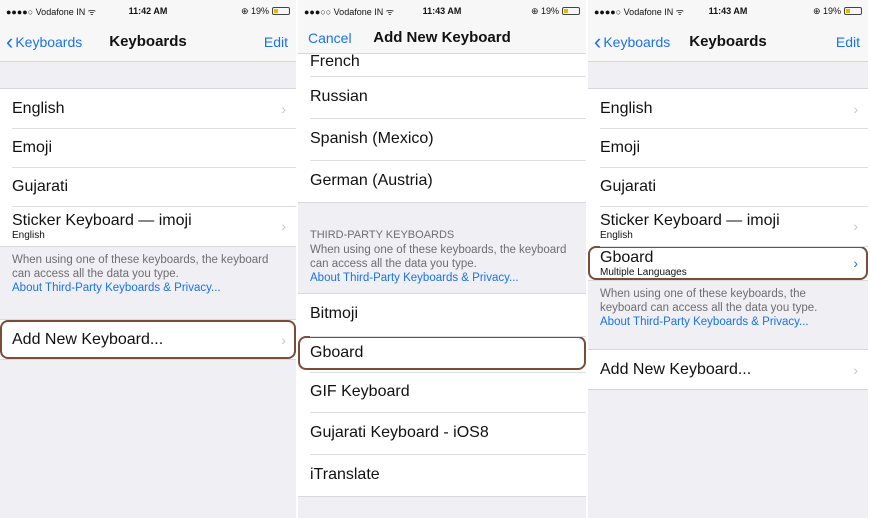 This screenshot has height=518, width=870. I want to click on nav-bar: Cancel Add New Keyboard, so click(442, 38).